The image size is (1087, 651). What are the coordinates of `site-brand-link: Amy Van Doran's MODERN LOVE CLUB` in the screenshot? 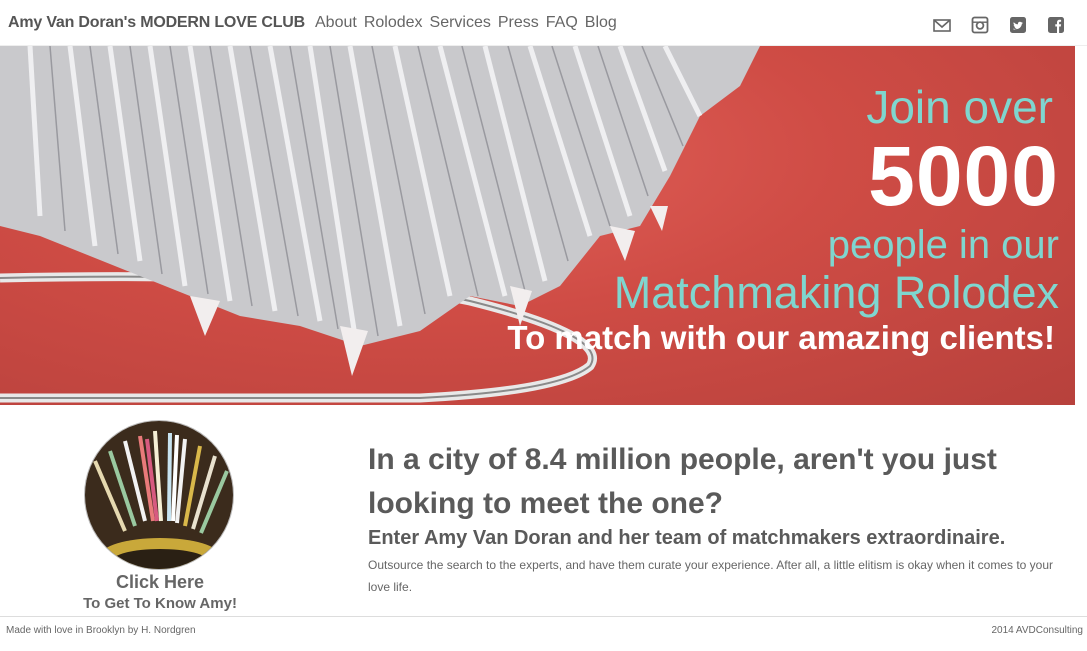 It's located at (156, 23).